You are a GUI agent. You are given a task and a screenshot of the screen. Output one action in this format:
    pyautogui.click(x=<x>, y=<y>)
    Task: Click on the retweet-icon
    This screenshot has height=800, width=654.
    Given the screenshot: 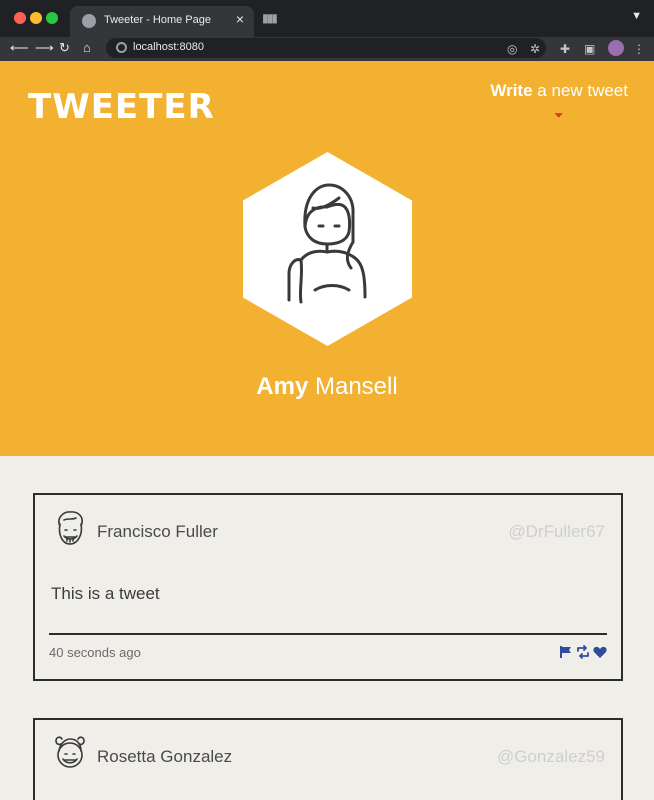 What is the action you would take?
    pyautogui.click(x=583, y=652)
    